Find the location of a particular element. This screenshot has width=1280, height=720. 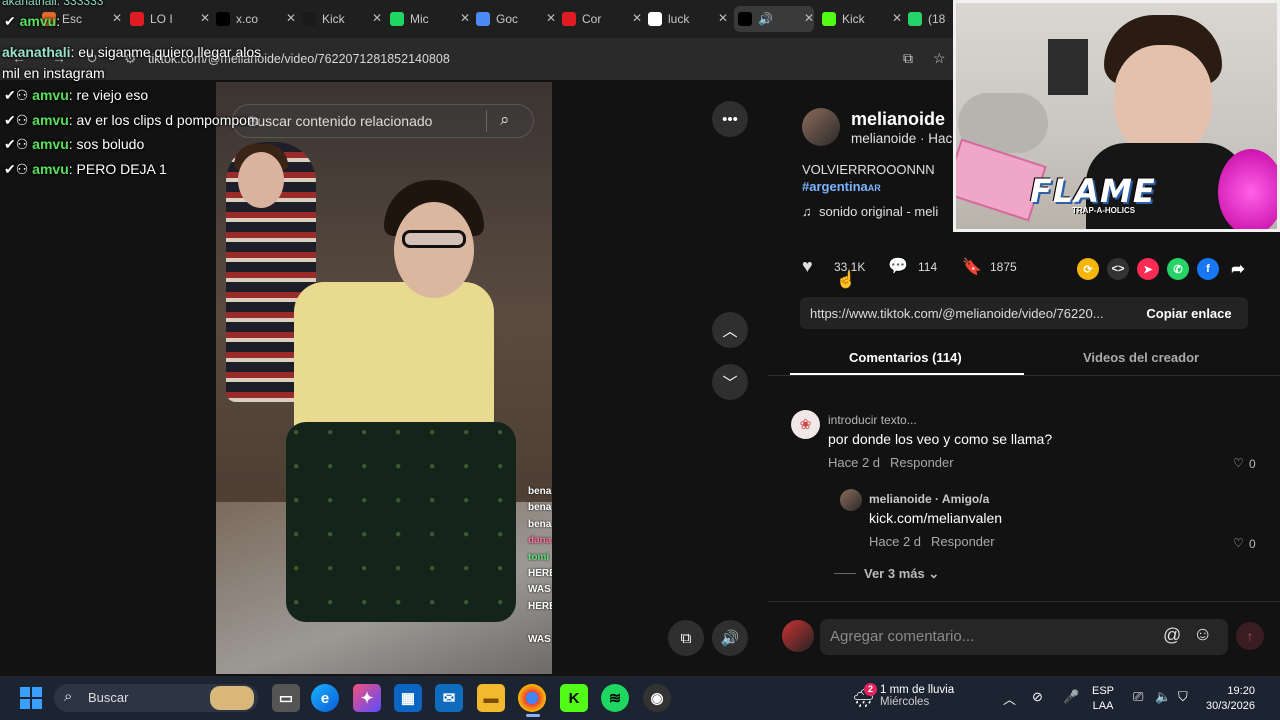

reply-author: melianoide · Amigo/a is located at coordinates (929, 499).